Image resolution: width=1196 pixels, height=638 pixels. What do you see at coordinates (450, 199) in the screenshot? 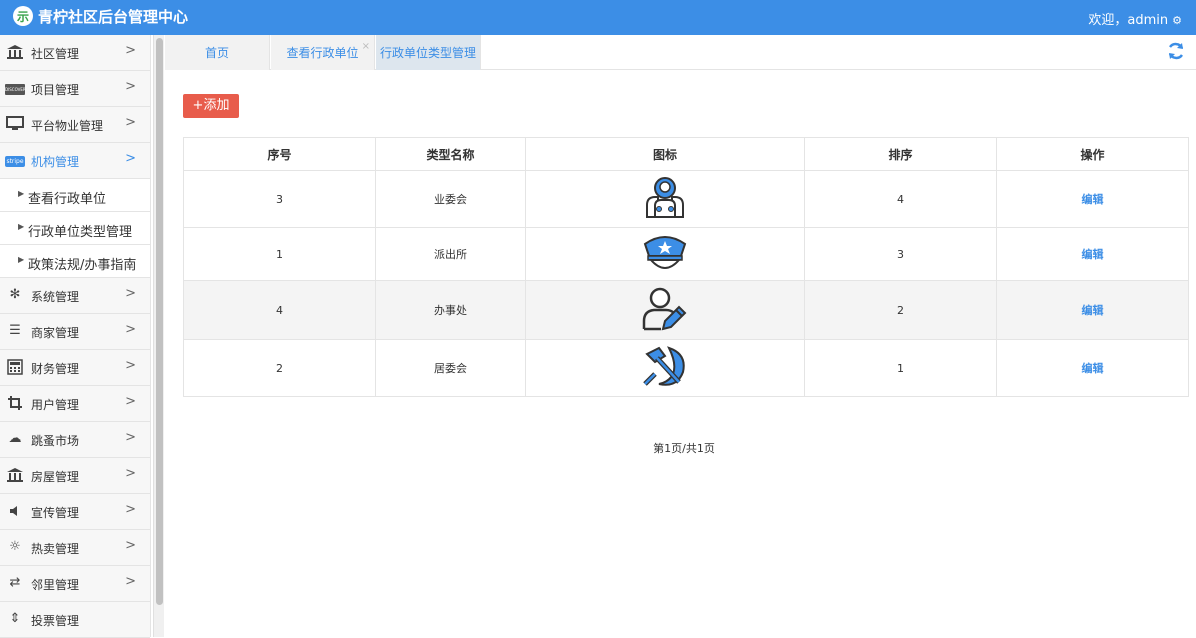
I see `cell-name: 业委会` at bounding box center [450, 199].